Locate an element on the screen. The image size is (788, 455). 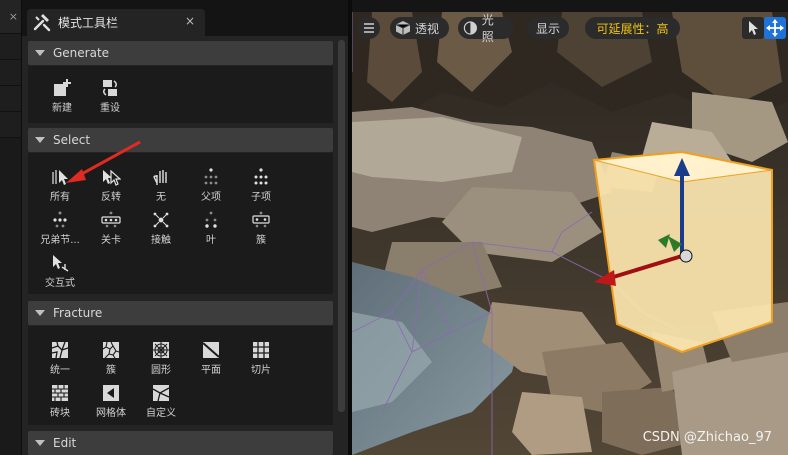
hamburger-icon is located at coordinates (369, 28).